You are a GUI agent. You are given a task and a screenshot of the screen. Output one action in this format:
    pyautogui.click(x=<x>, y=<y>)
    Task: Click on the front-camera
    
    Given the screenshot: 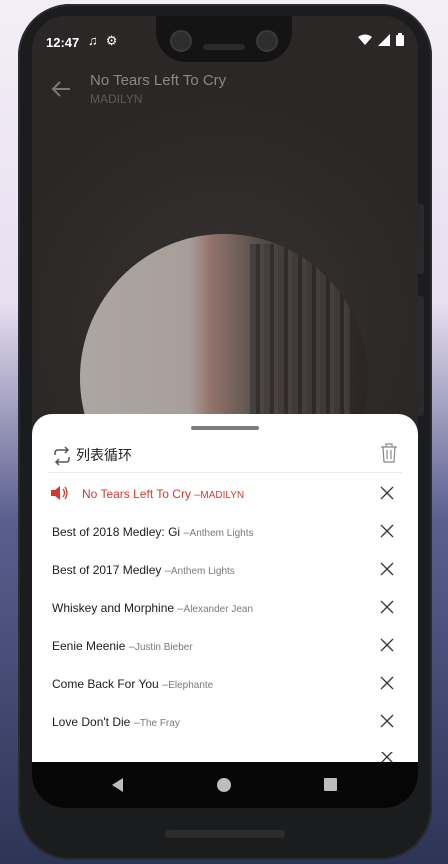 What is the action you would take?
    pyautogui.click(x=181, y=41)
    